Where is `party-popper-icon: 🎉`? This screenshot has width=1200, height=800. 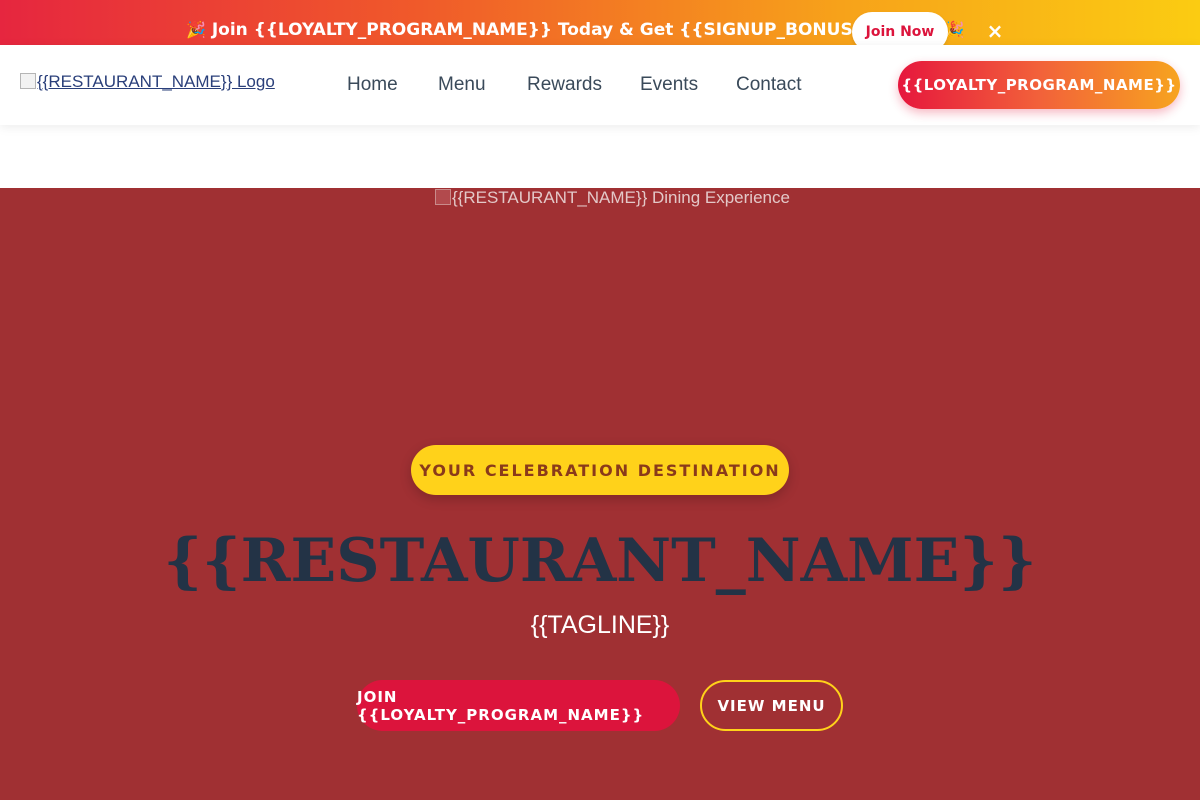 party-popper-icon: 🎉 is located at coordinates (196, 29).